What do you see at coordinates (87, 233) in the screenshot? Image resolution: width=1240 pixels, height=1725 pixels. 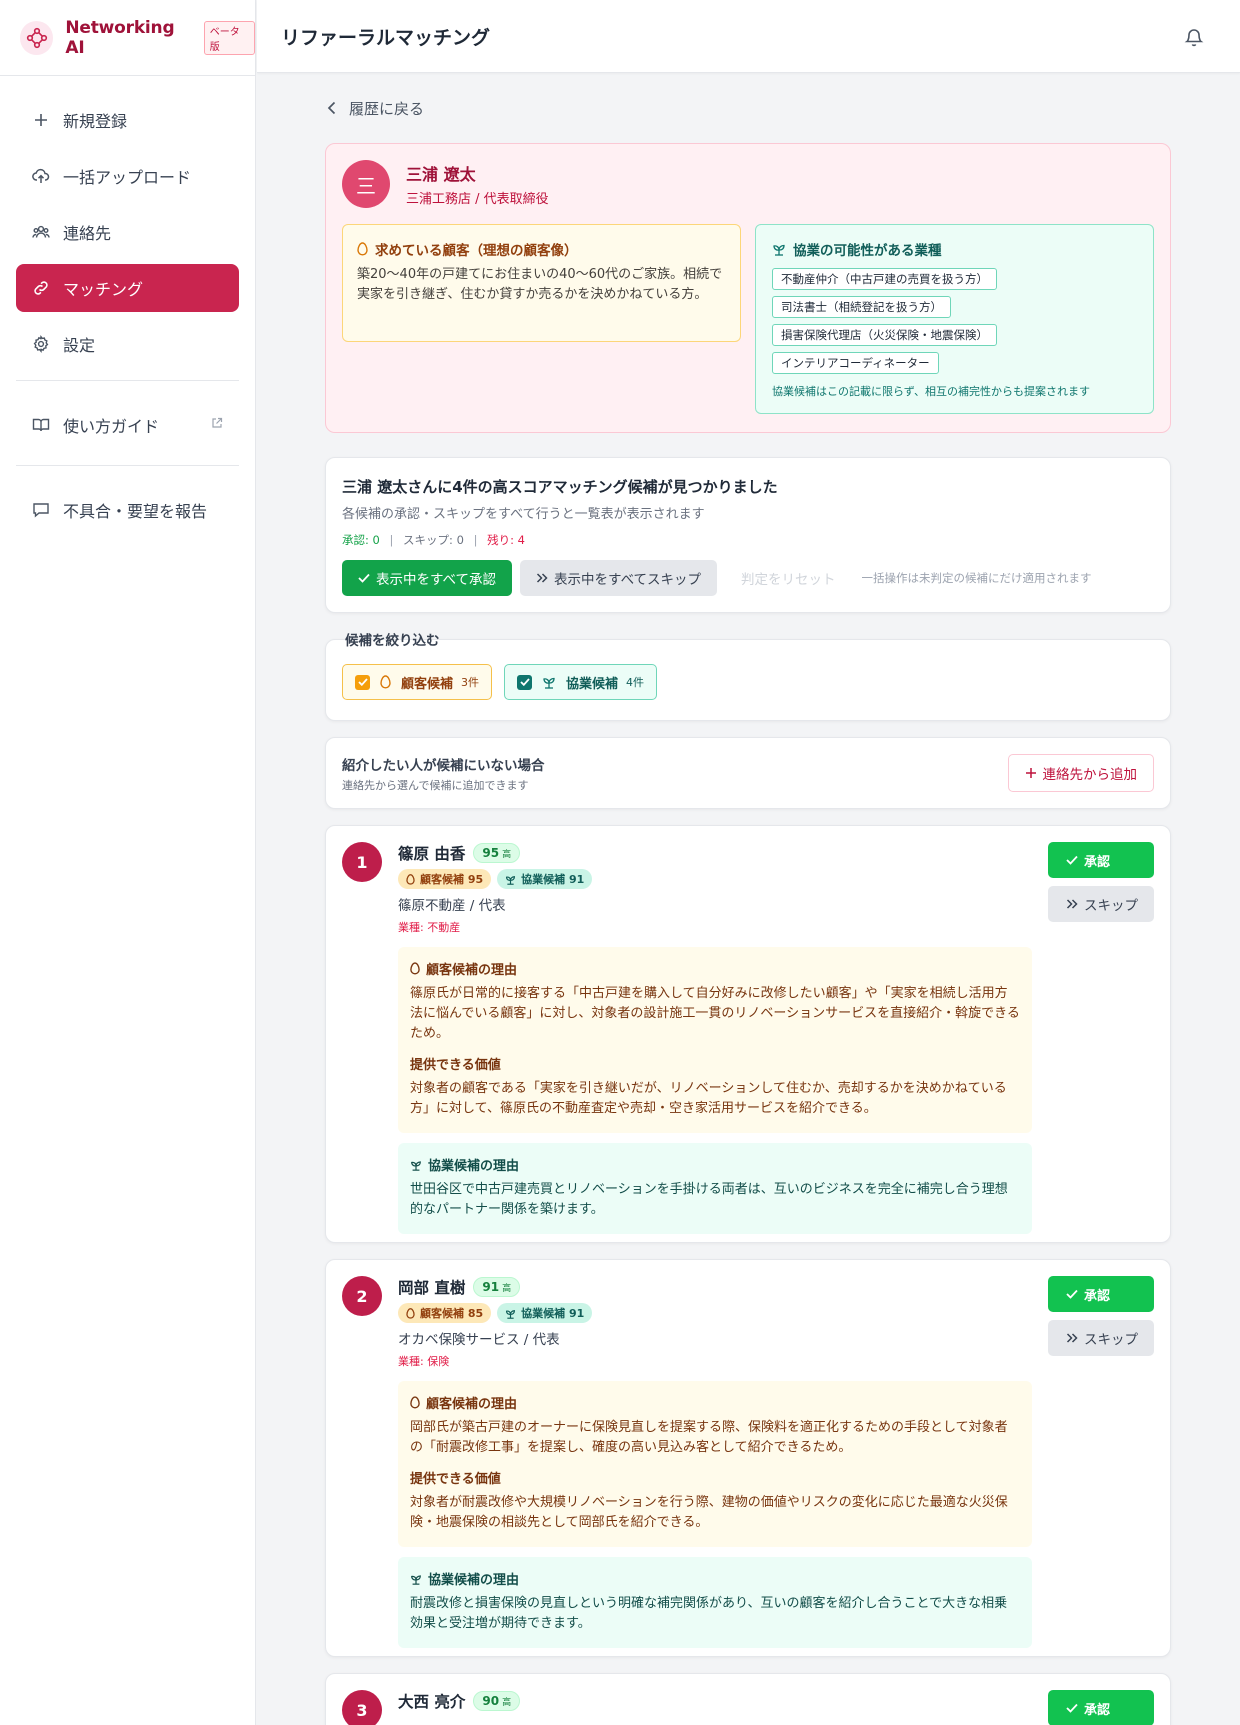 I see `sidebar-item-label: 連絡先` at bounding box center [87, 233].